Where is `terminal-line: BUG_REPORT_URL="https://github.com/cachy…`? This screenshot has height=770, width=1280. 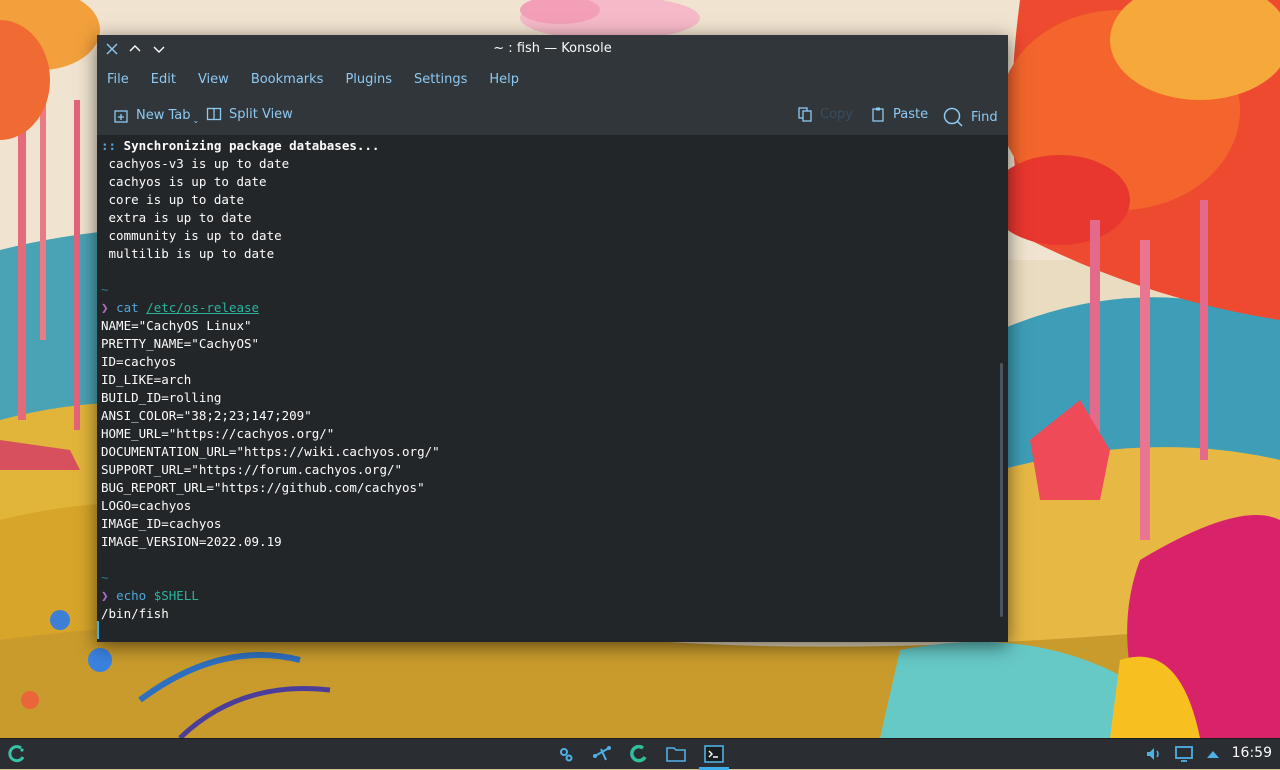 terminal-line: BUG_REPORT_URL="https://github.com/cachy… is located at coordinates (263, 487).